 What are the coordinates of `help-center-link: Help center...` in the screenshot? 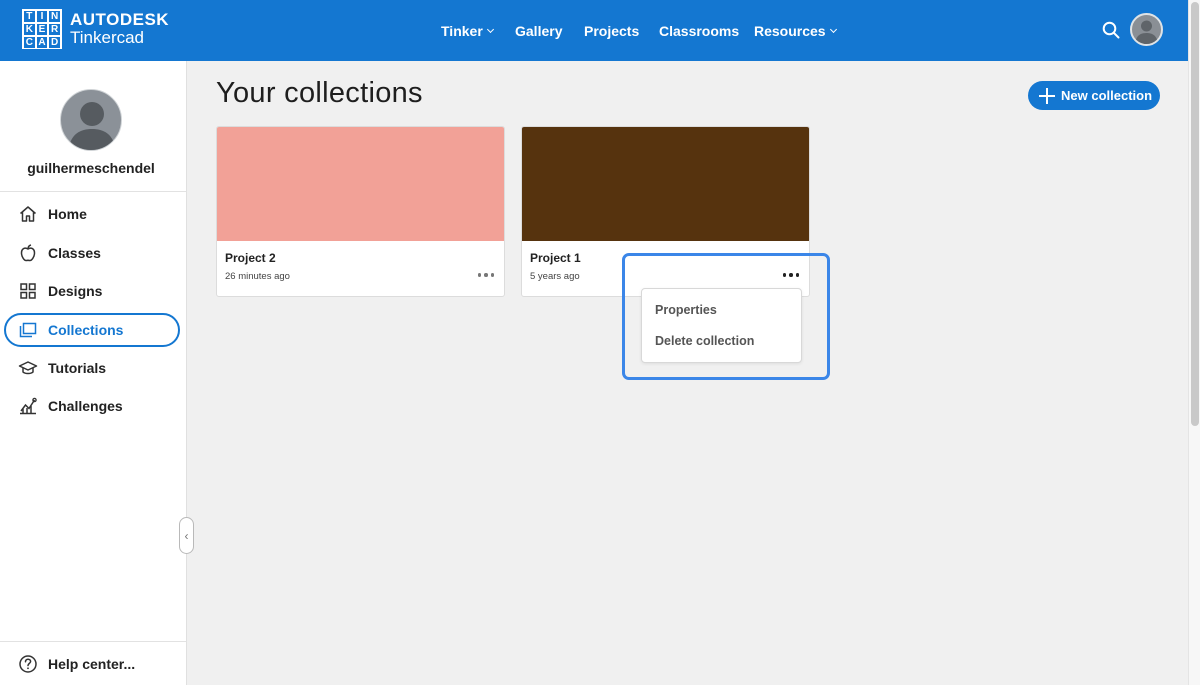 It's located at (93, 663).